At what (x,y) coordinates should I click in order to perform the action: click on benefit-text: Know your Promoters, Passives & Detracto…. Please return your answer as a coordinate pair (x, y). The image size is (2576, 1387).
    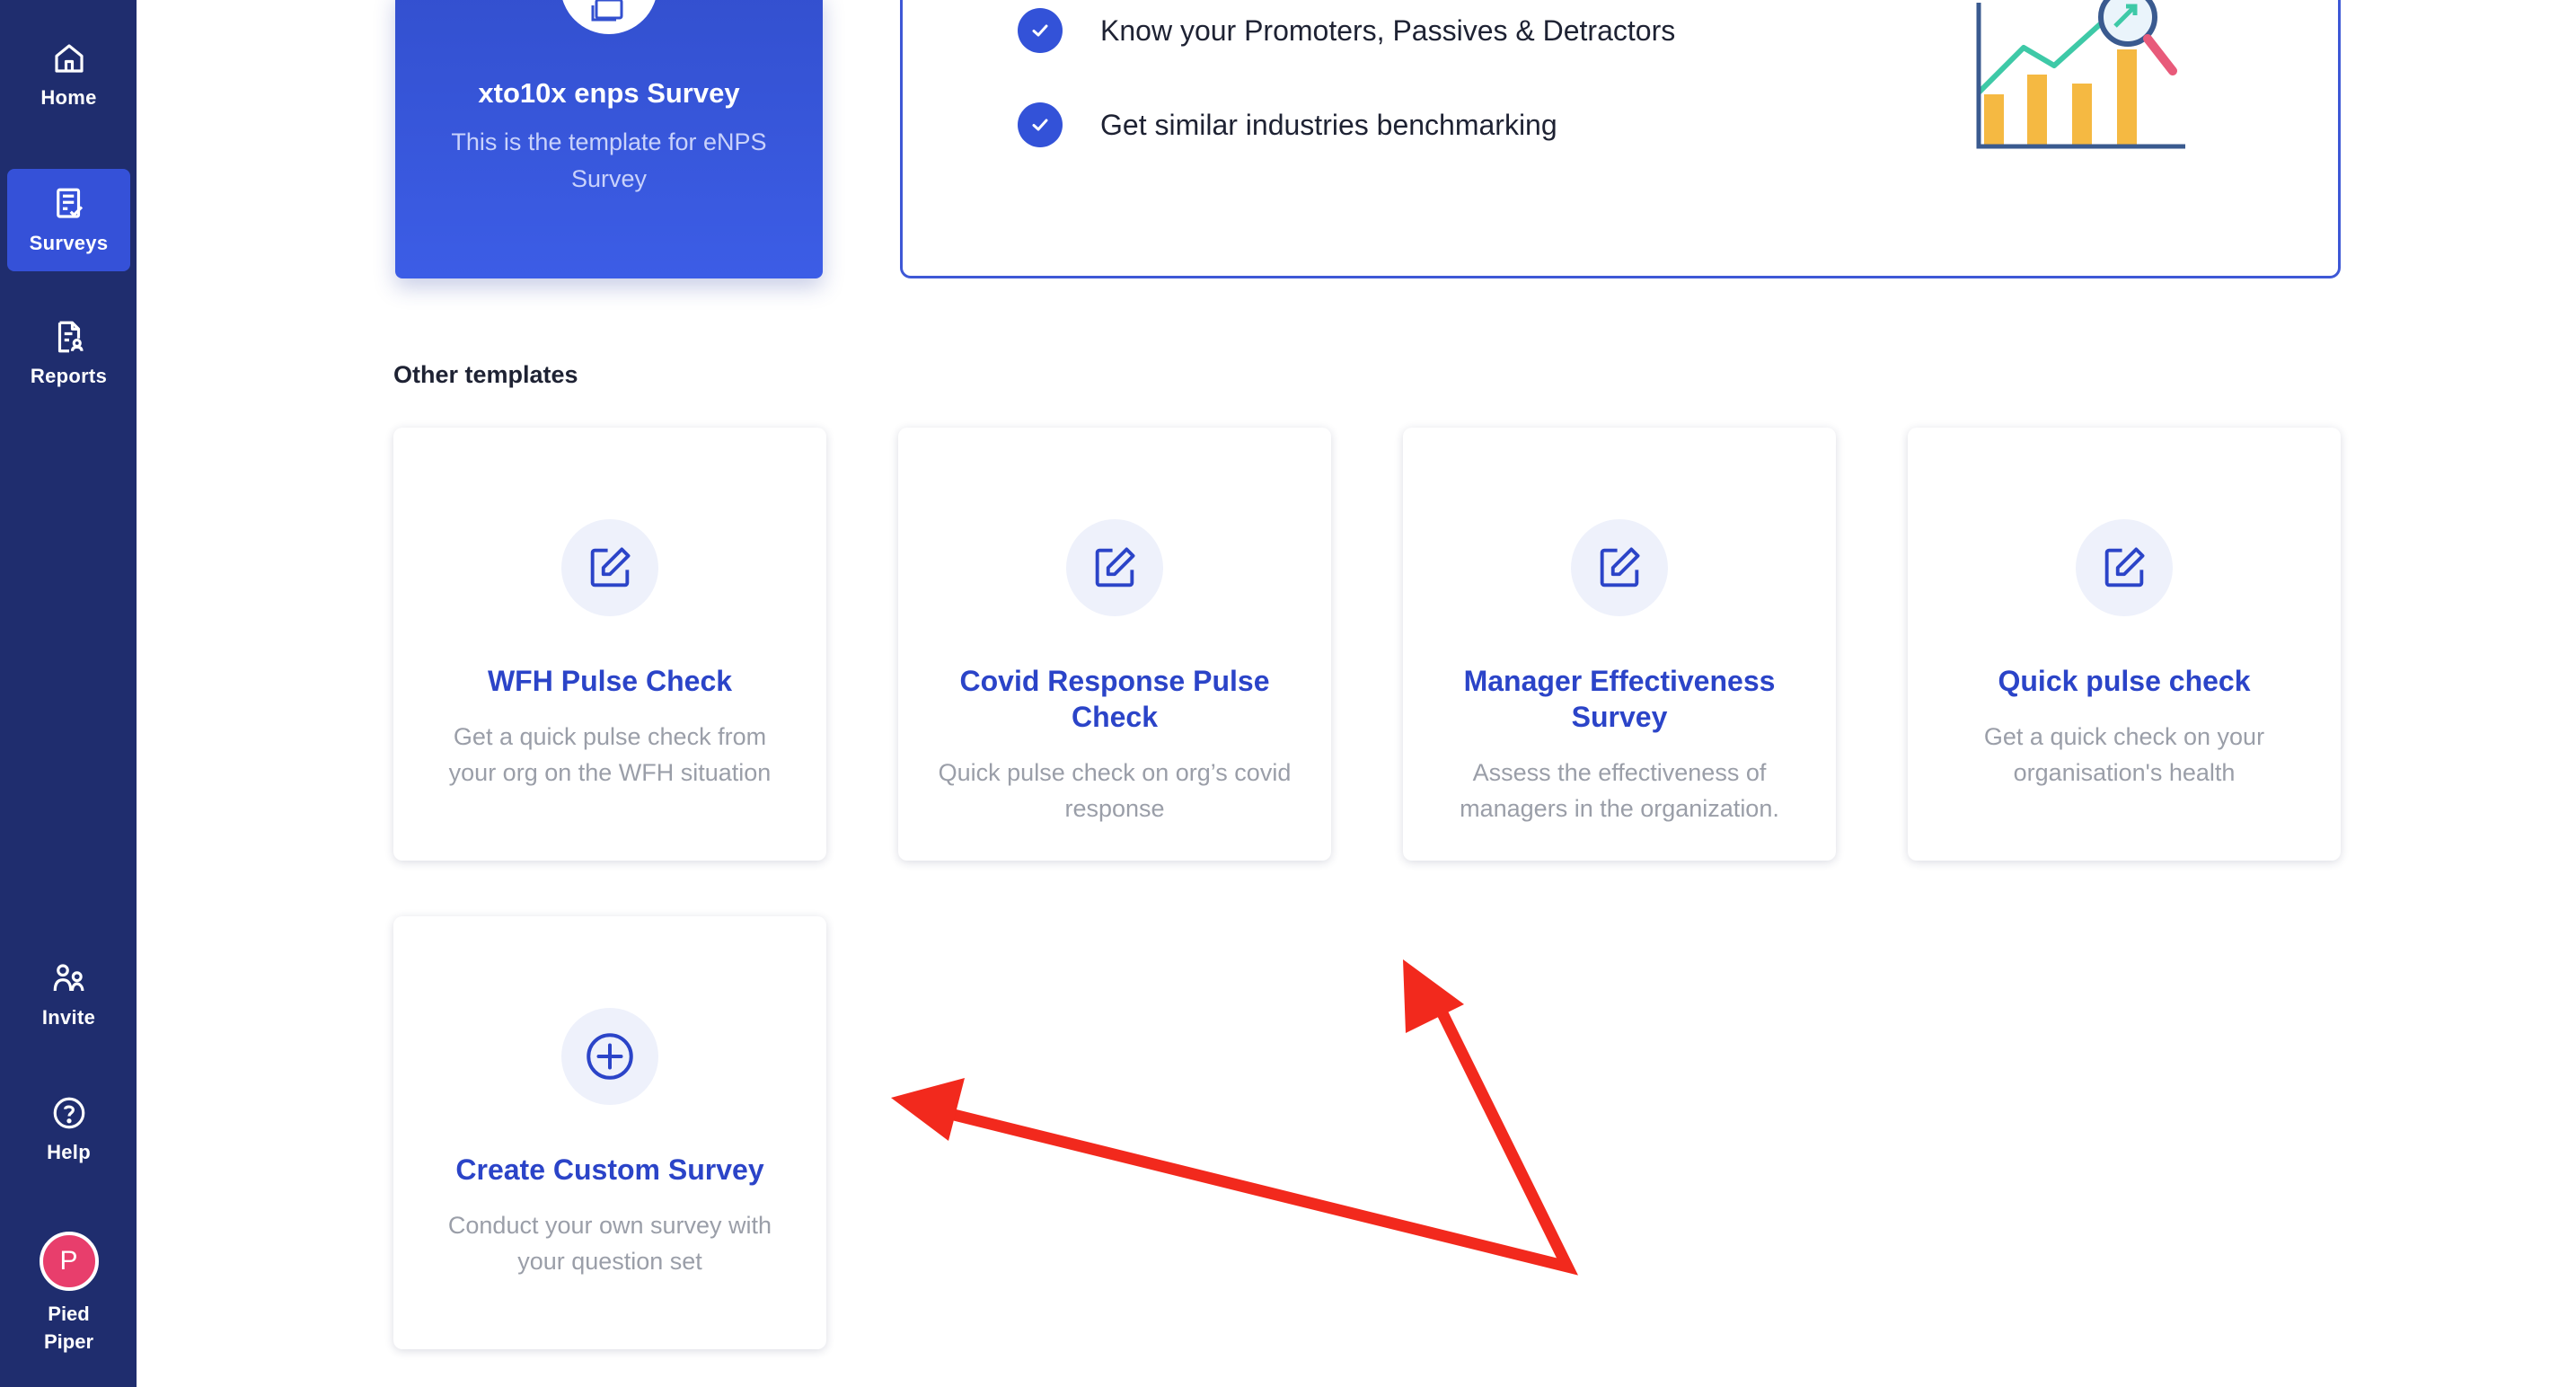
    Looking at the image, I should click on (1388, 30).